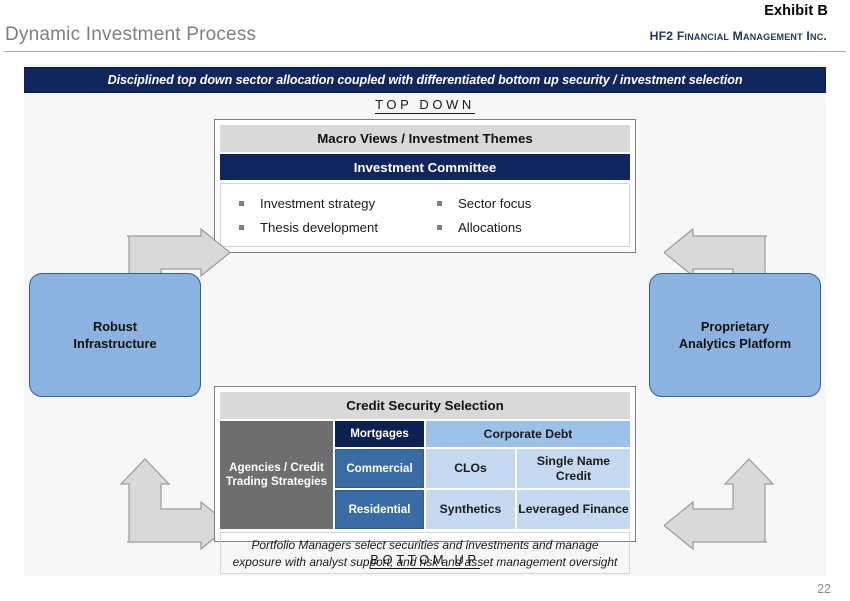  What do you see at coordinates (722, 506) in the screenshot?
I see `arrow-bottom-right-bent-icon` at bounding box center [722, 506].